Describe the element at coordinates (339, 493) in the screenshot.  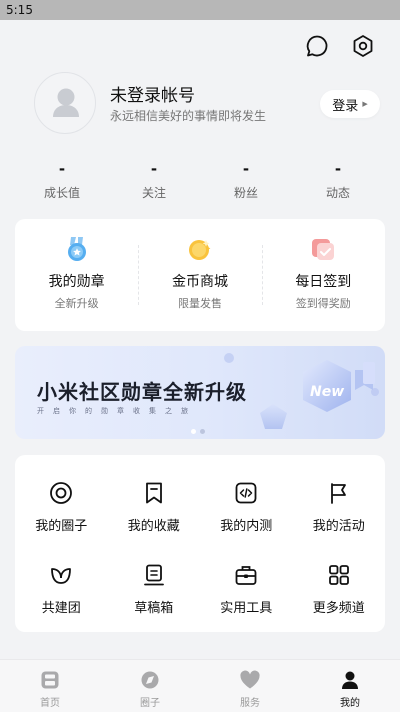
I see `flag-icon` at that location.